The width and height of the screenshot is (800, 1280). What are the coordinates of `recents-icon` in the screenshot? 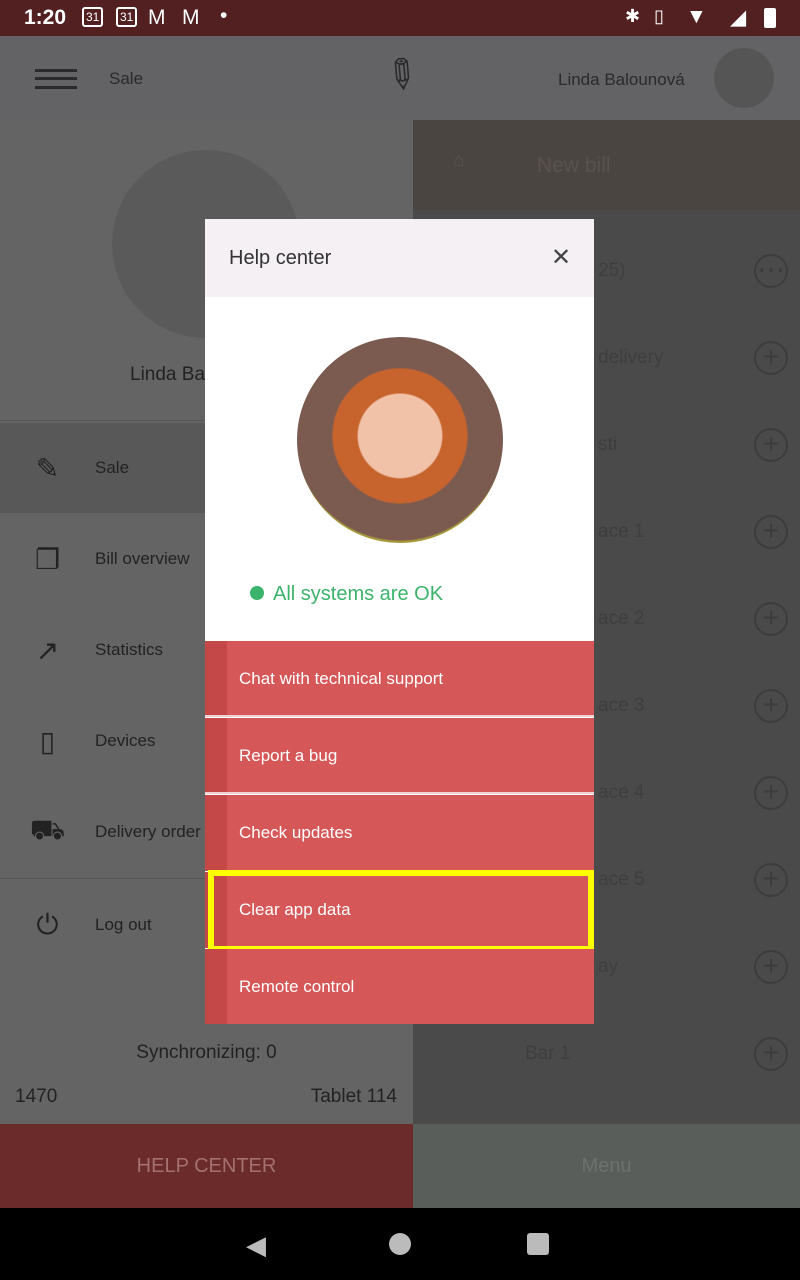 It's located at (538, 1244).